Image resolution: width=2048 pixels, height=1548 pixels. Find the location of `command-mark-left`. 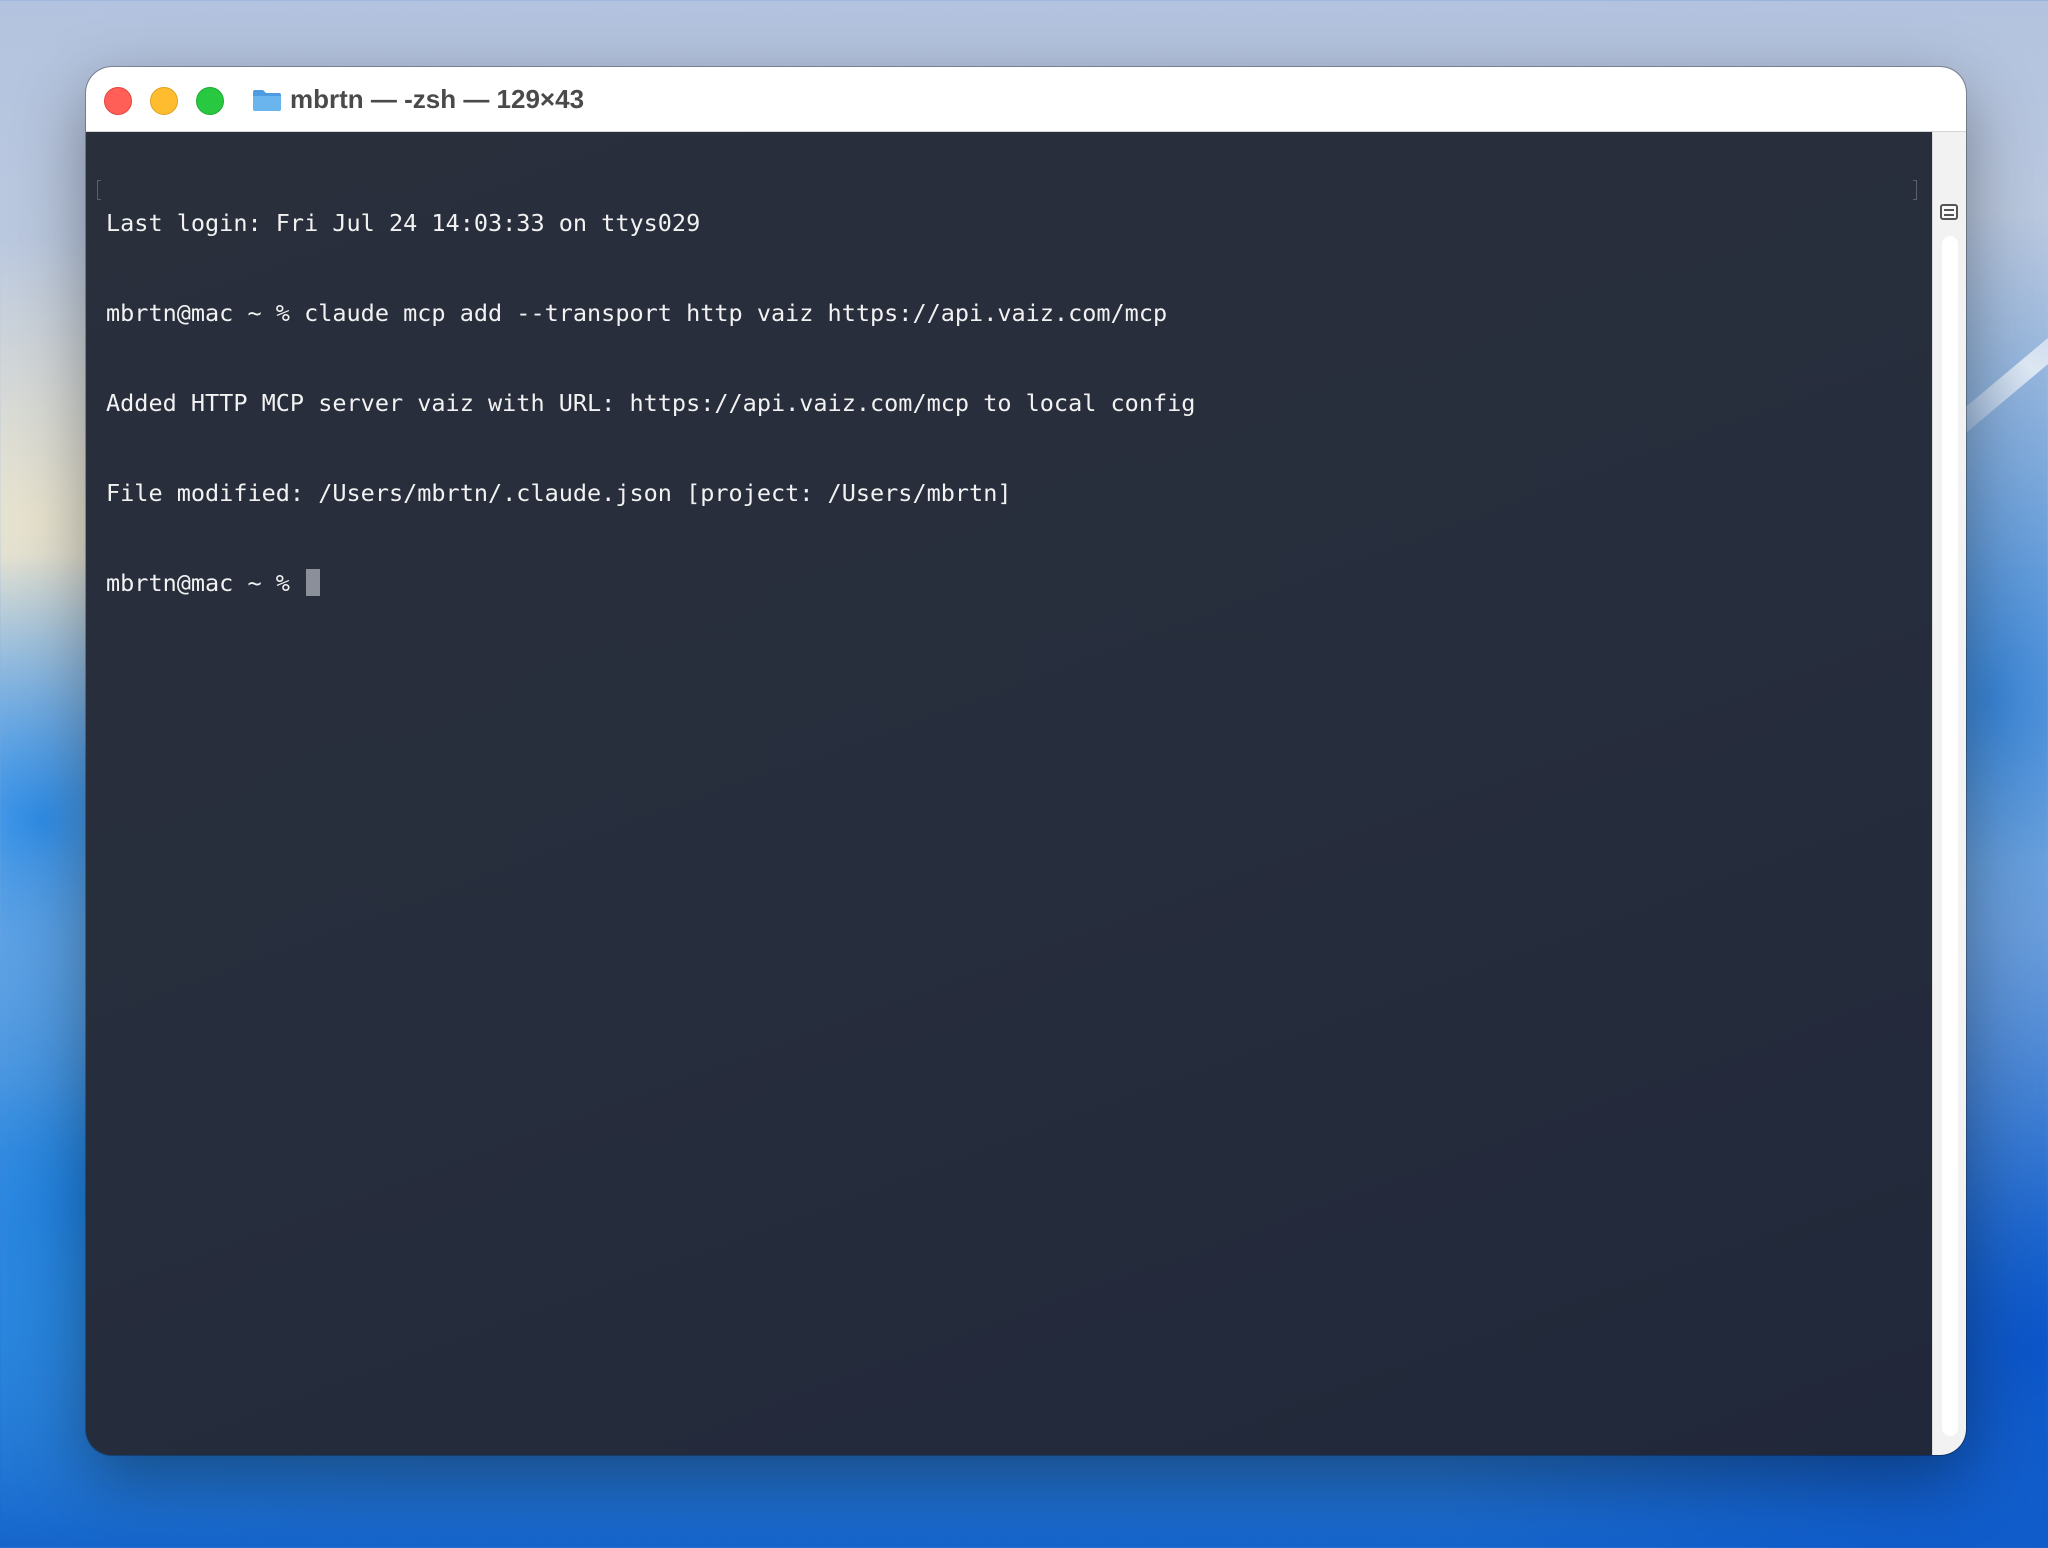

command-mark-left is located at coordinates (99, 190).